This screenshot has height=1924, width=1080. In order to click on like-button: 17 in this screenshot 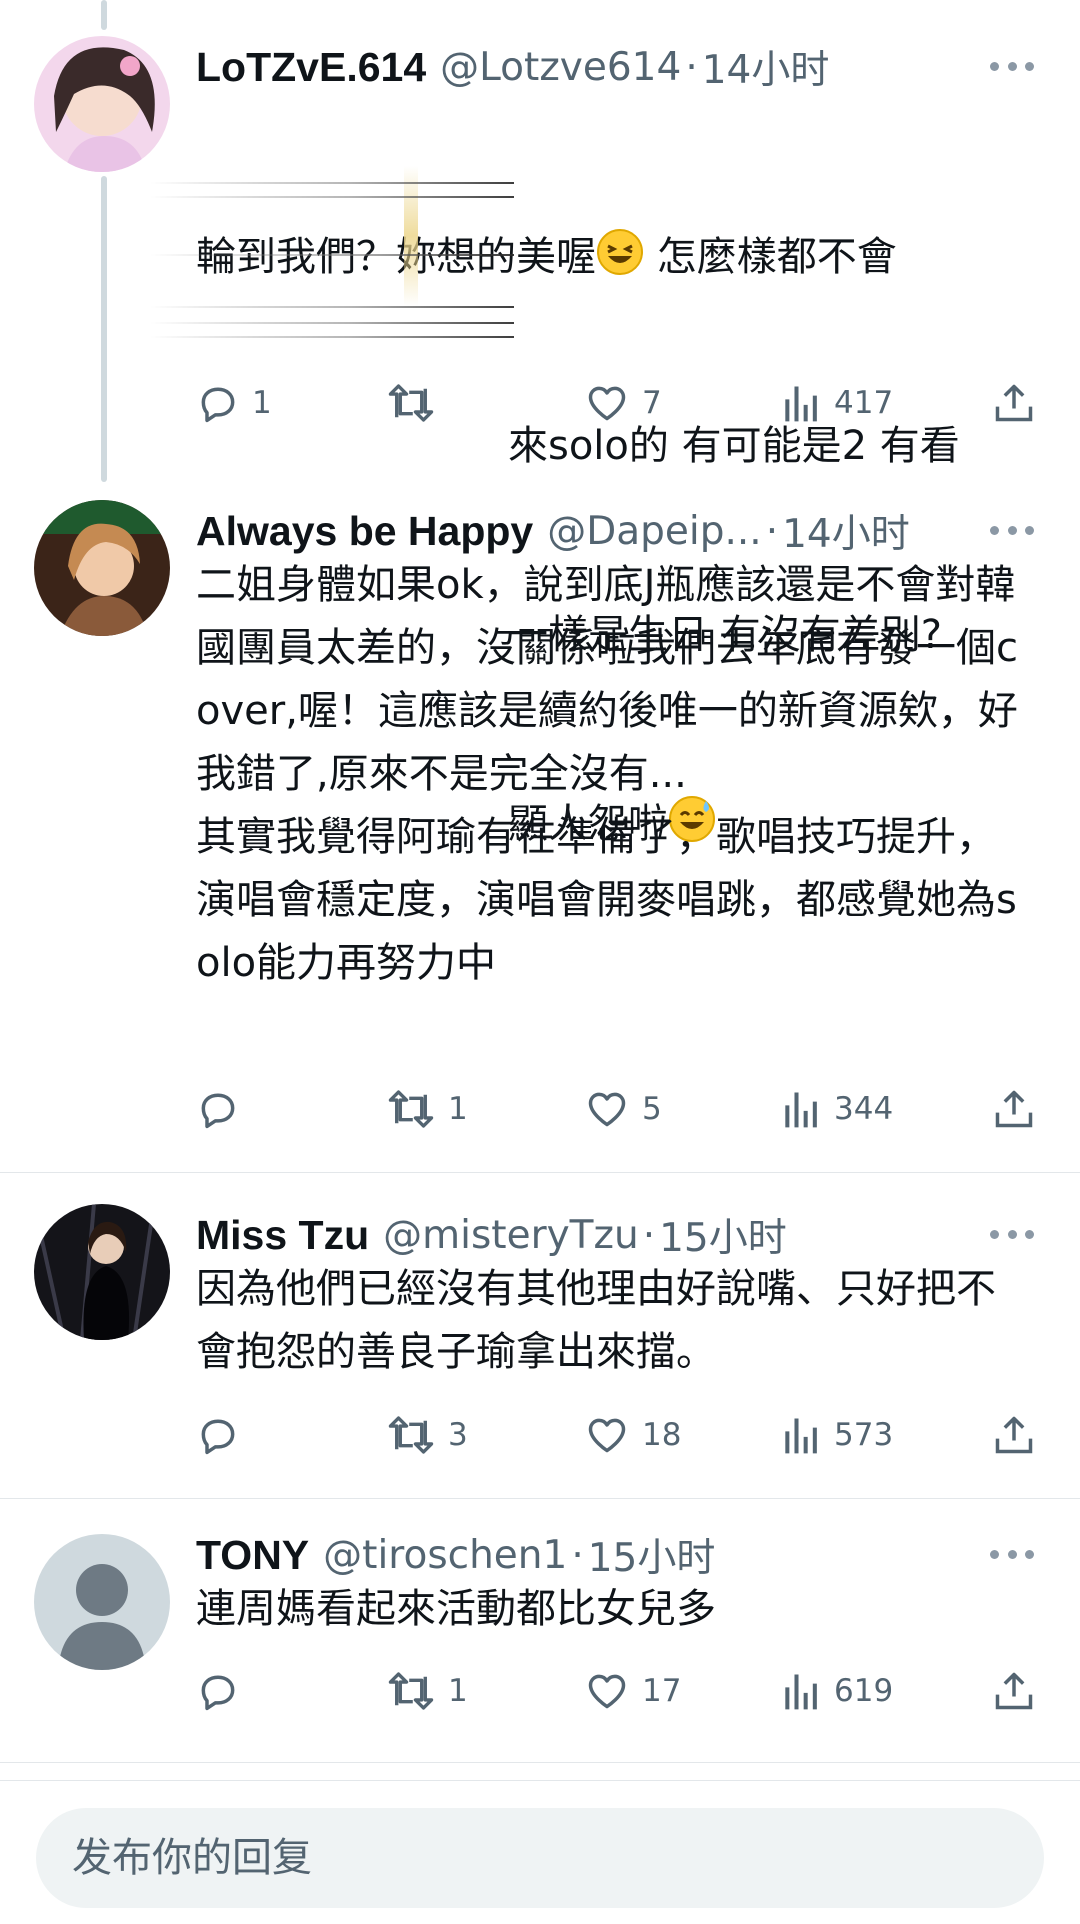, I will do `click(632, 1691)`.